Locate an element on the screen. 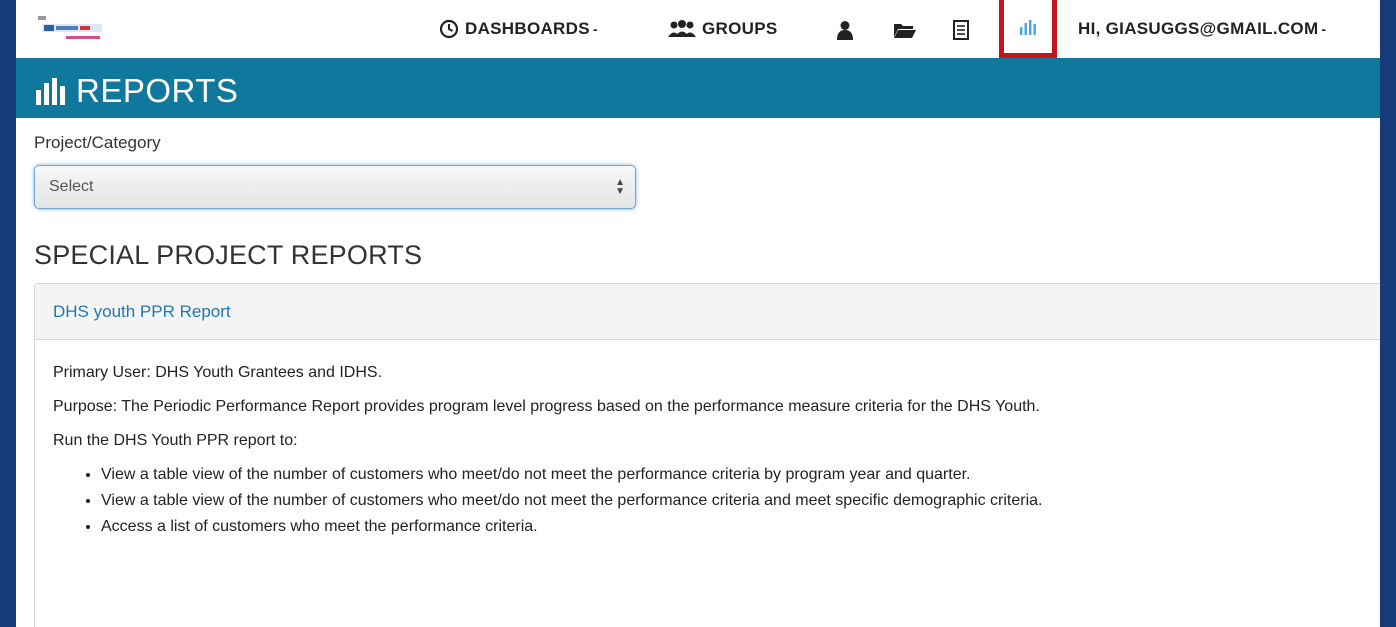 The height and width of the screenshot is (627, 1396). files-button is located at coordinates (905, 30).